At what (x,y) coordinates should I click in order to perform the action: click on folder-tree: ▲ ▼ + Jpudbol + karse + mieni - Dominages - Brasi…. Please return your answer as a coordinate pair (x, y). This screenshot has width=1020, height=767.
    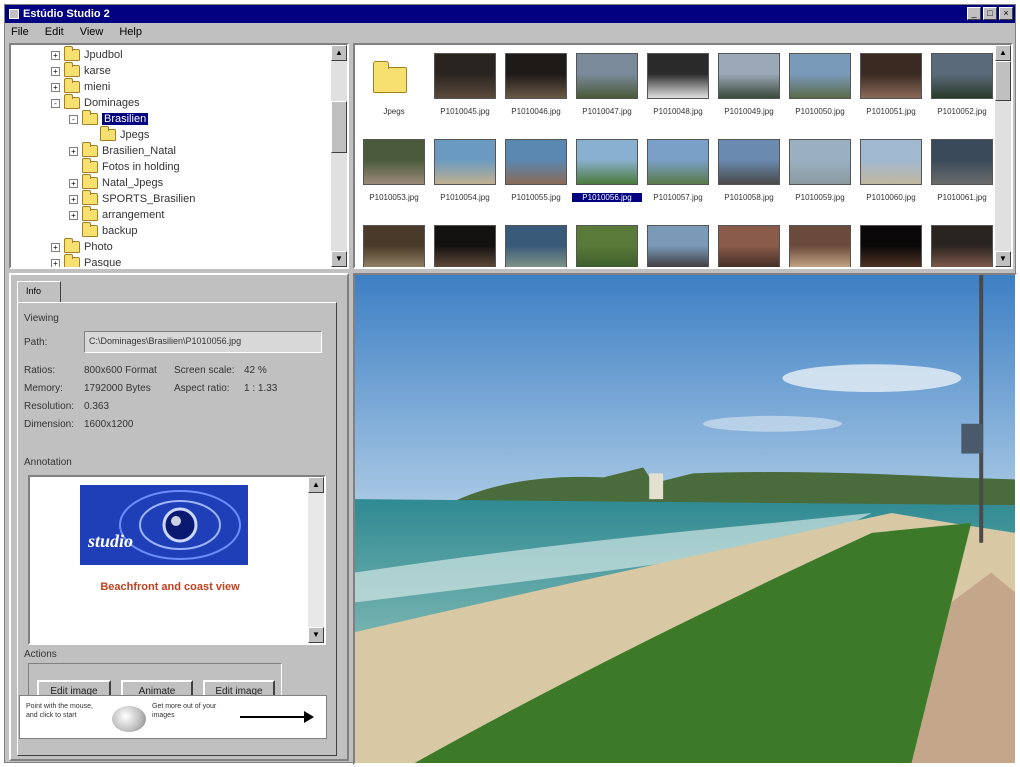
    Looking at the image, I should click on (179, 156).